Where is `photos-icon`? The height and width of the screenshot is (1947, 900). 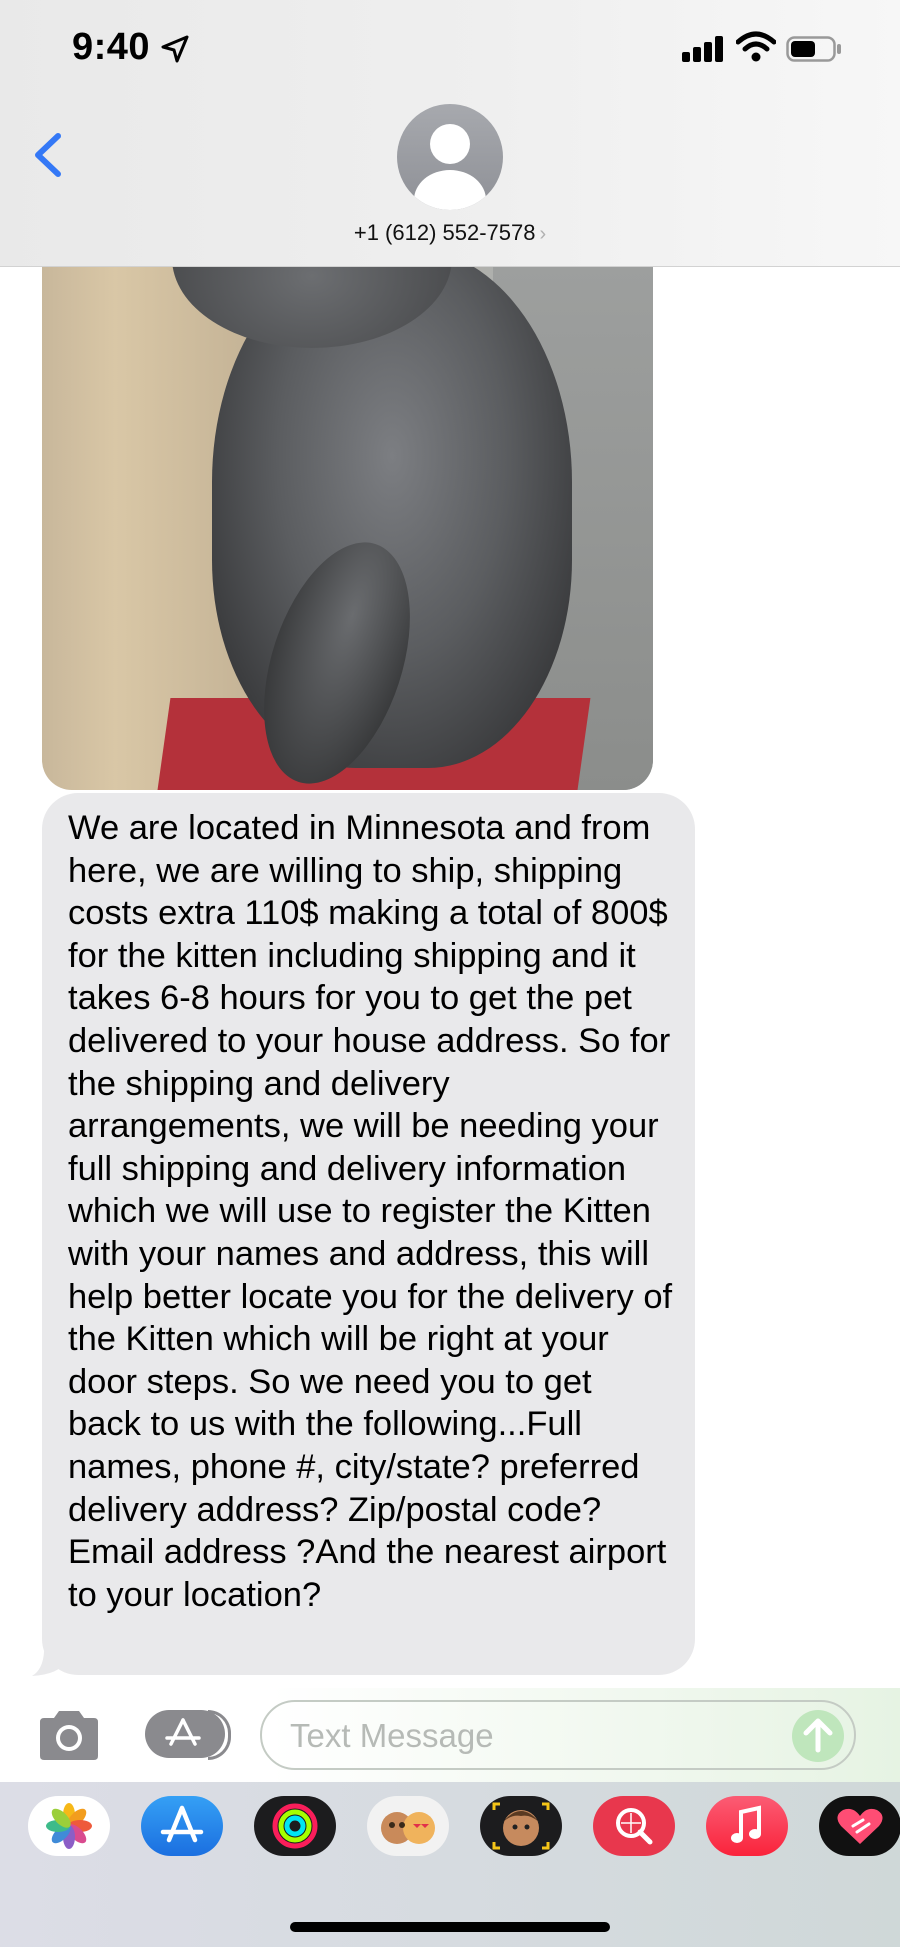 photos-icon is located at coordinates (69, 1826).